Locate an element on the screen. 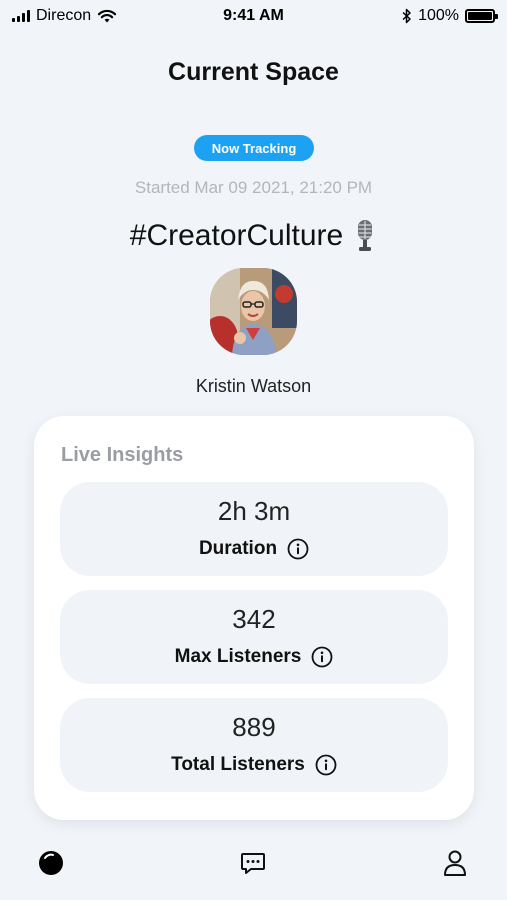 Image resolution: width=507 pixels, height=900 pixels. carrier-name: Direcon is located at coordinates (64, 15).